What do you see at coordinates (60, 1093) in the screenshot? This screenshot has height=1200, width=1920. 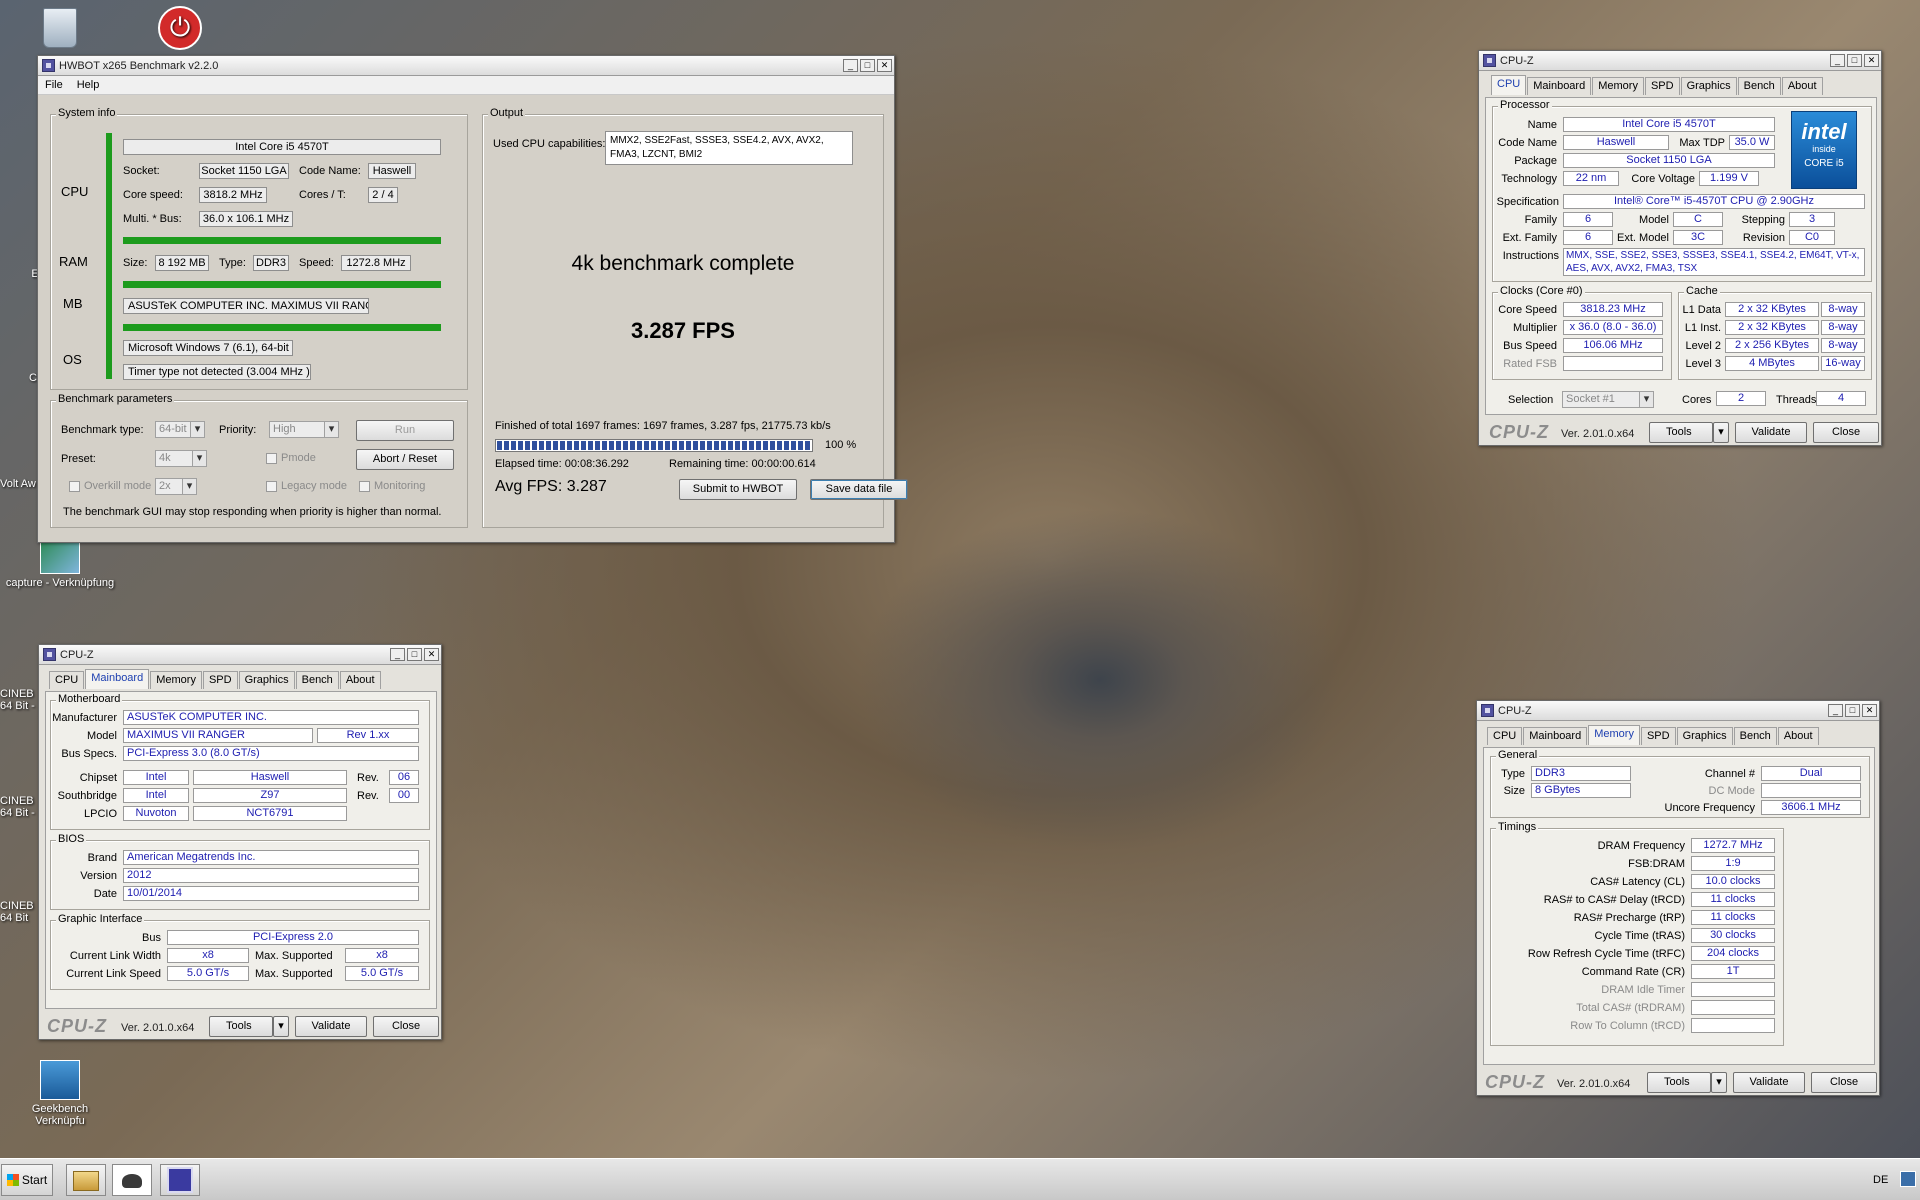 I see `geekbench-shortcut: Geekbench Verknüpfu` at bounding box center [60, 1093].